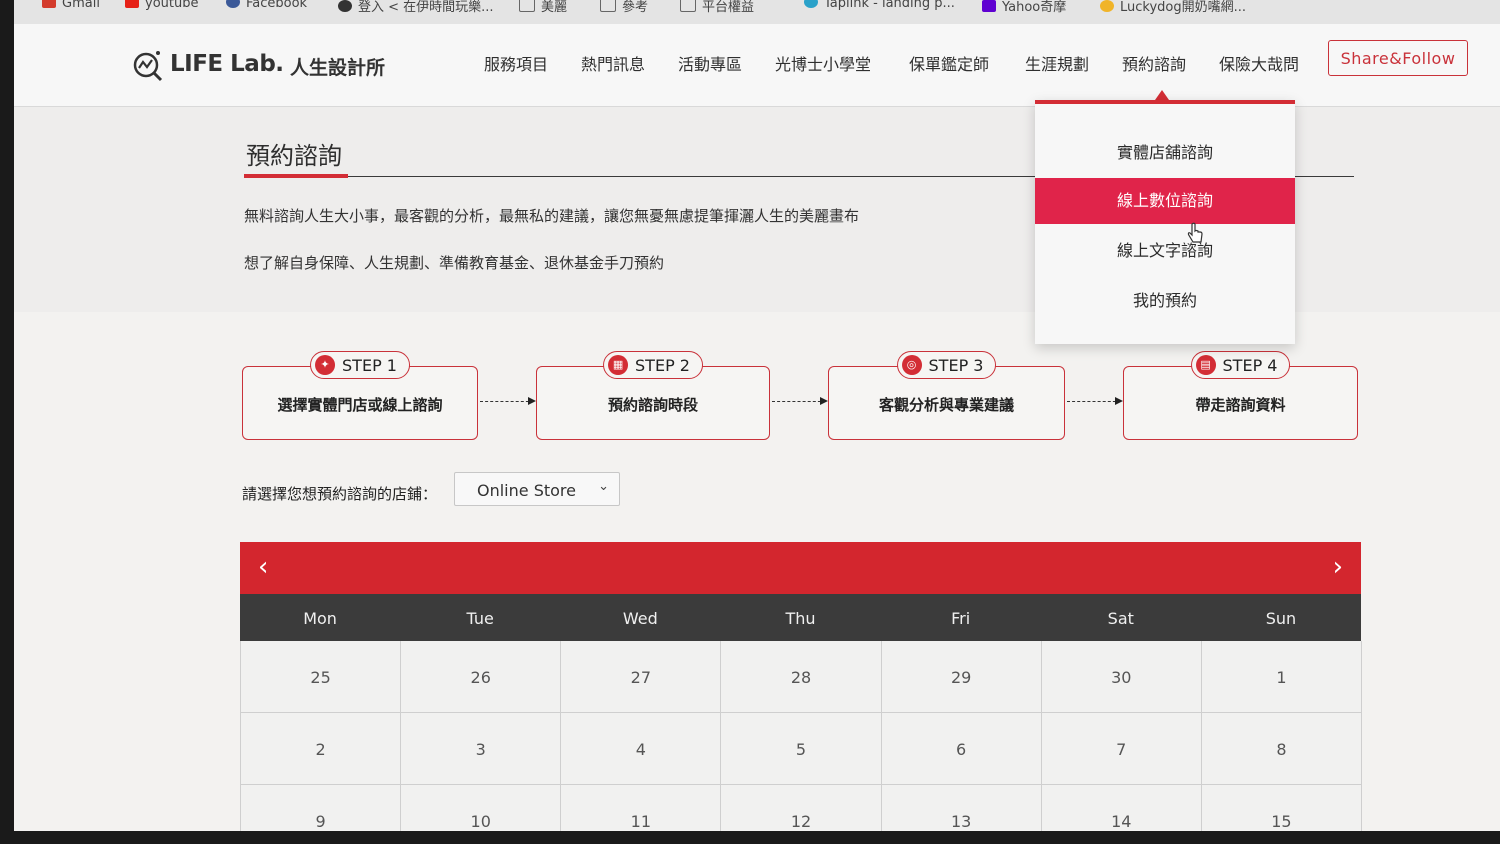  Describe the element at coordinates (613, 63) in the screenshot. I see `nav-news: 熱門訊息` at that location.